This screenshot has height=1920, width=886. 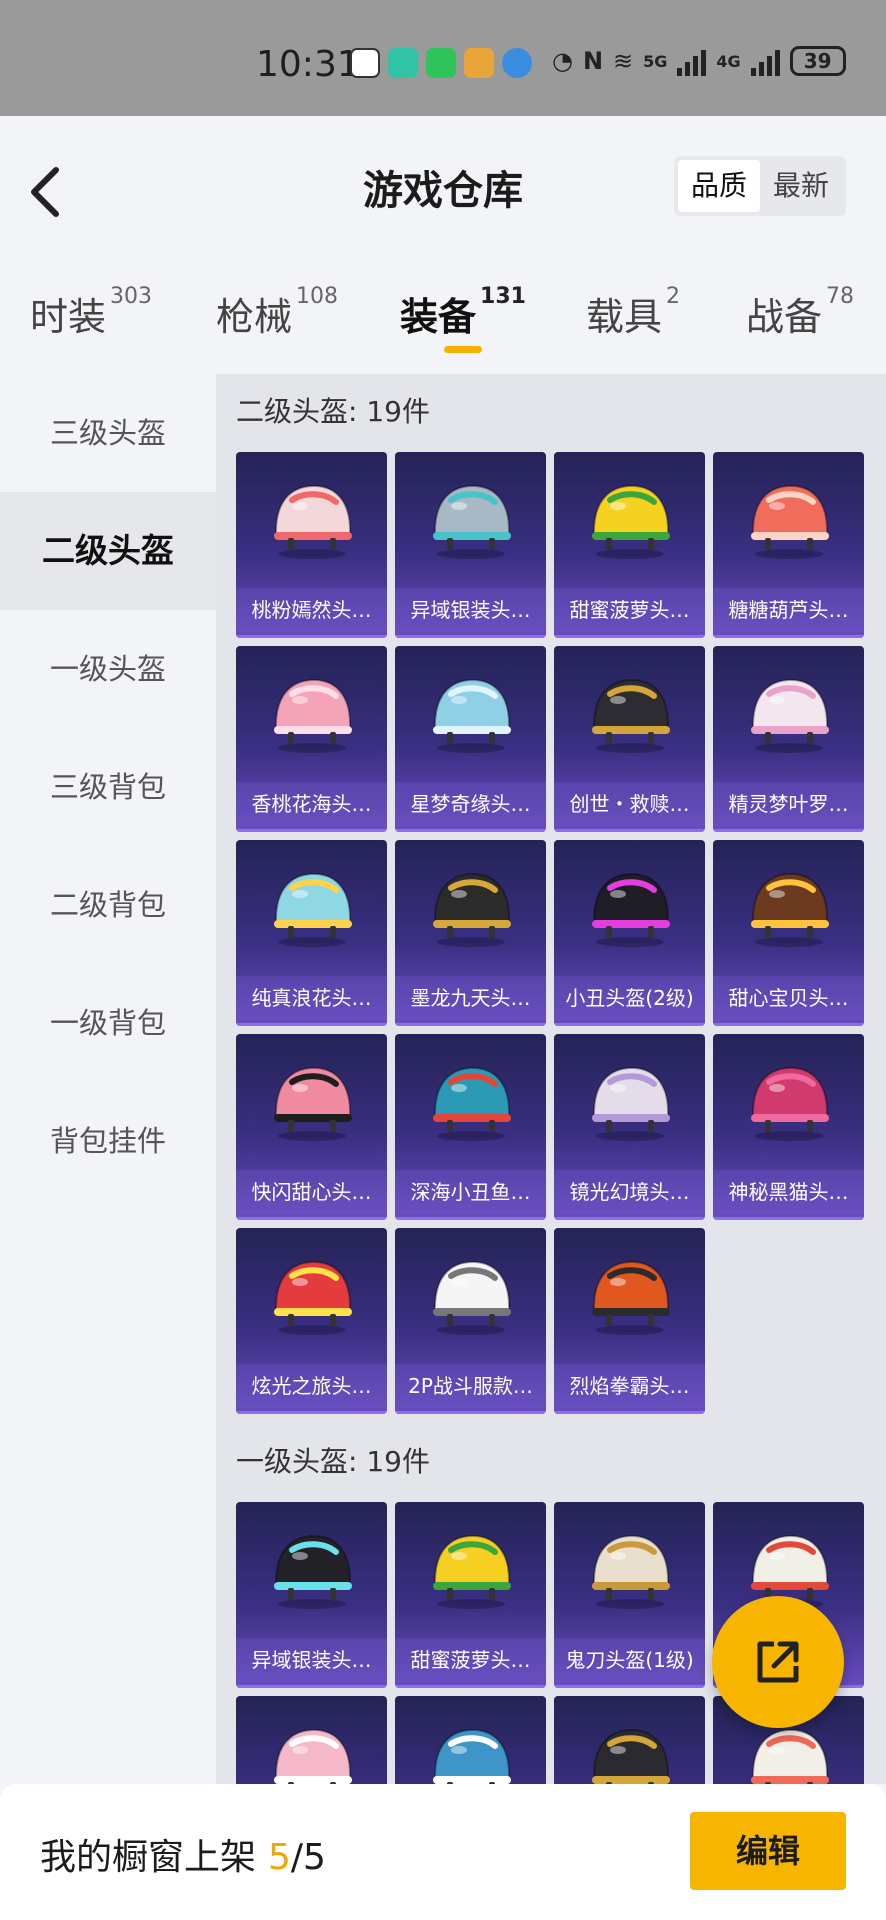 What do you see at coordinates (629, 933) in the screenshot?
I see `item-card: 小丑头盔(2级)` at bounding box center [629, 933].